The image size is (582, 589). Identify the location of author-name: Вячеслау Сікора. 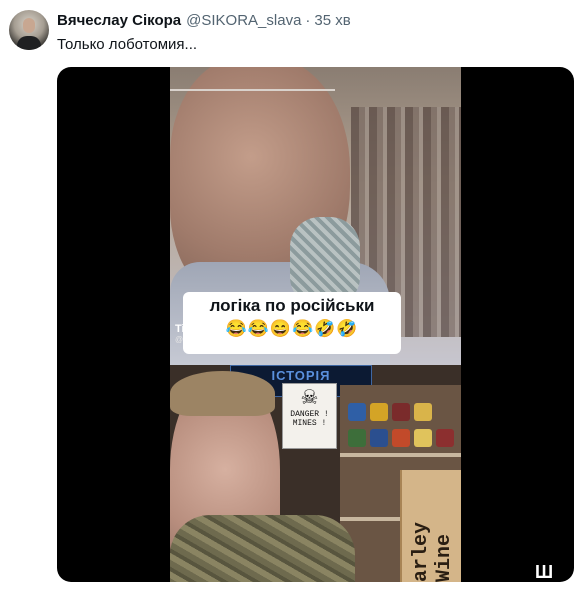
(119, 20).